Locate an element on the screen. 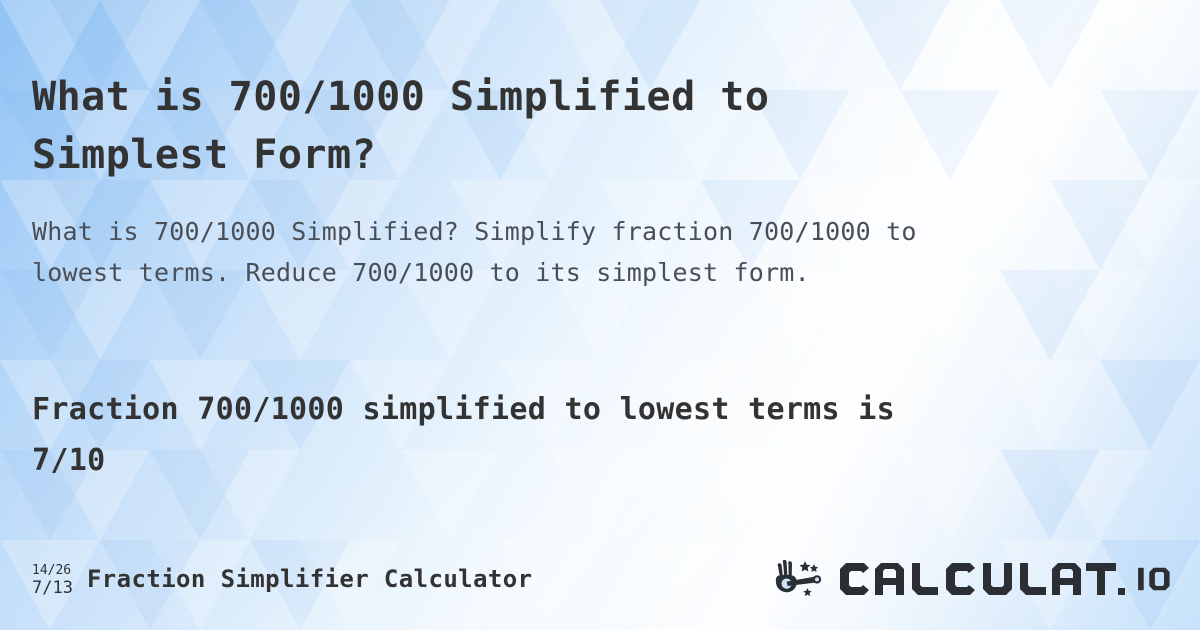  fraction-simplify-icon: 14/26 7/13 is located at coordinates (52, 579).